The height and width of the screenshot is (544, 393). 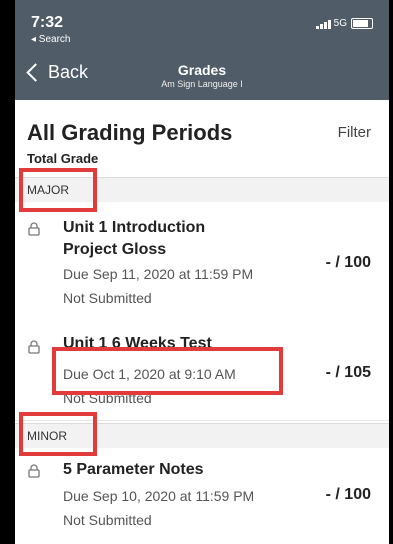 I want to click on back-to-app-link: ◂ Search, so click(x=50, y=39).